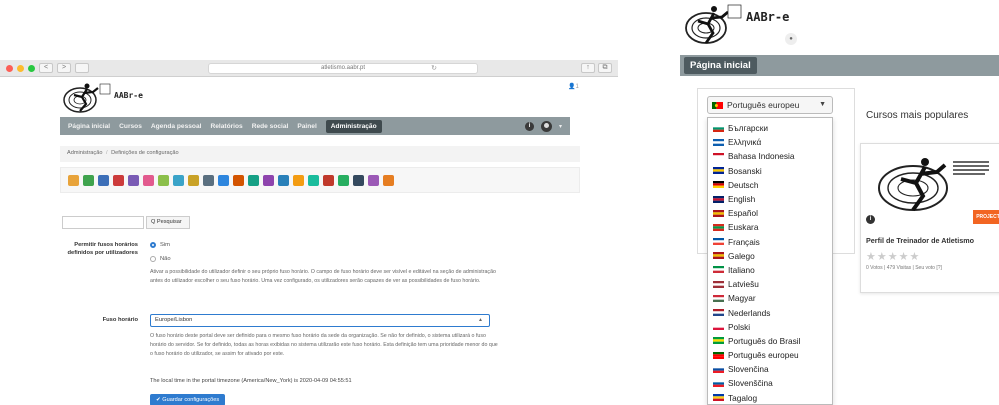 The width and height of the screenshot is (999, 405). What do you see at coordinates (770, 199) in the screenshot?
I see `language-option: English` at bounding box center [770, 199].